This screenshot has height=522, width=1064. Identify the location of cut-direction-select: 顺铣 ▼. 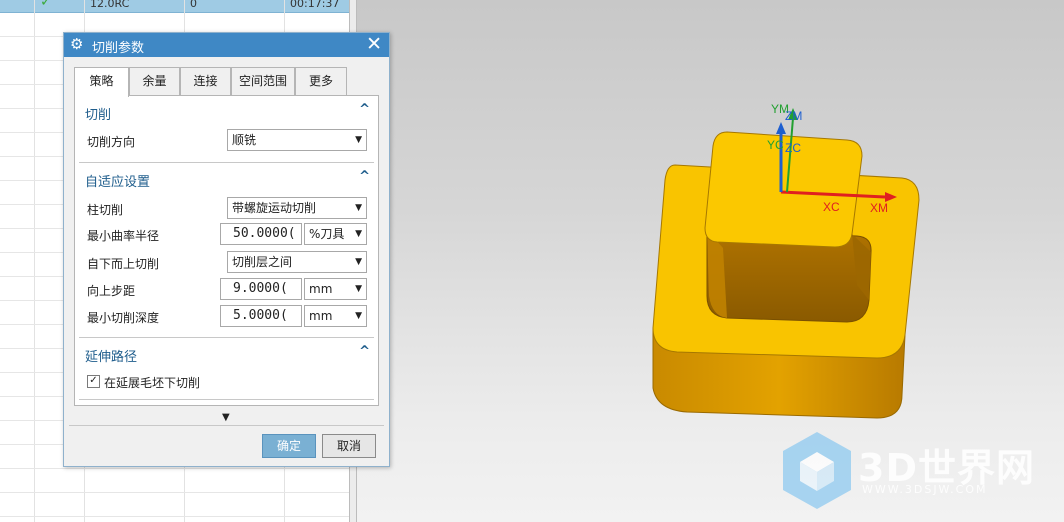
(297, 140).